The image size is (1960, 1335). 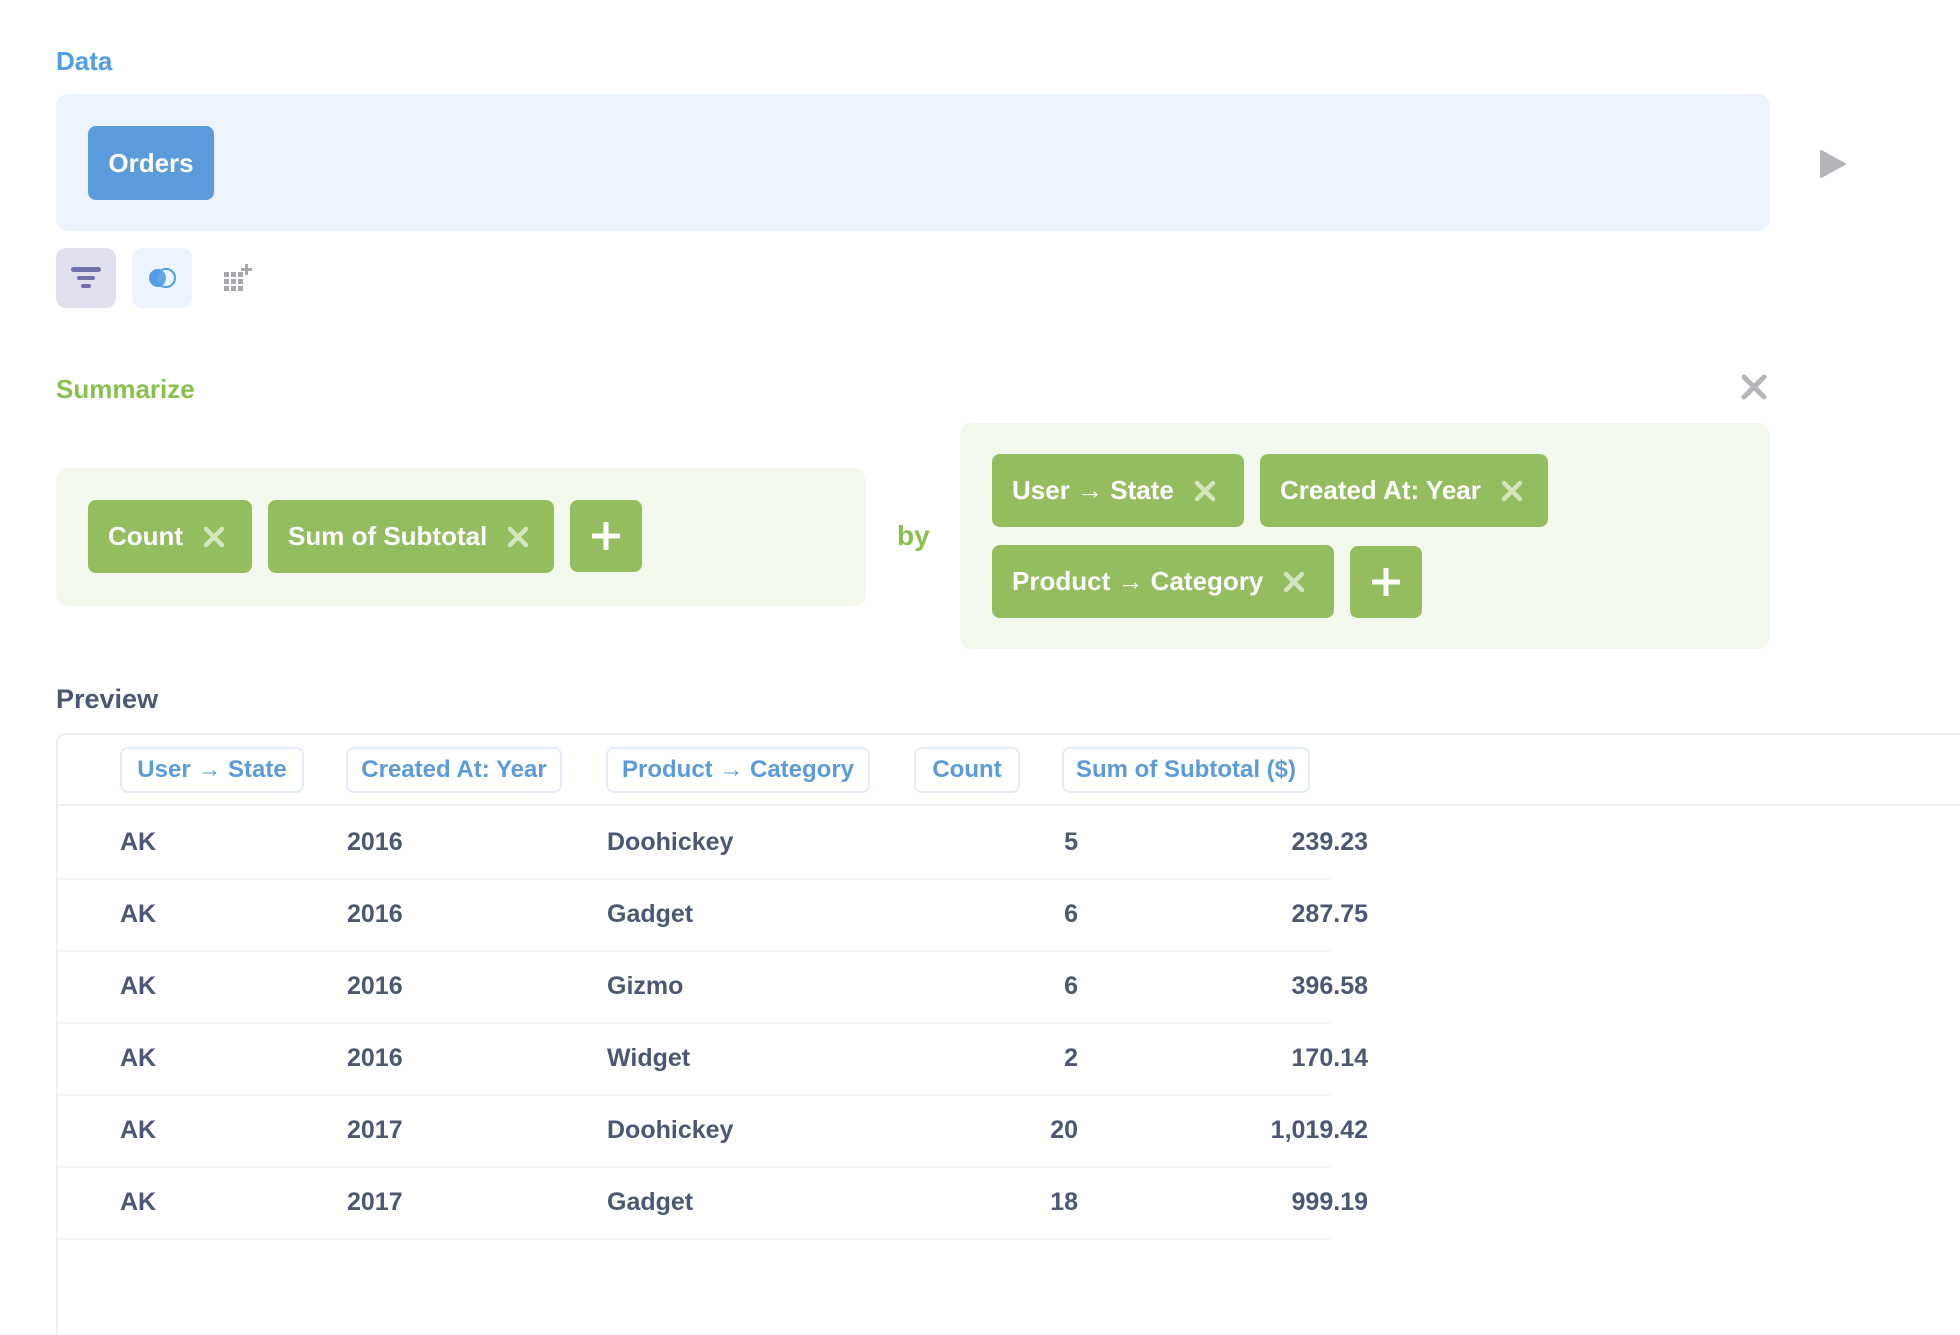 I want to click on column-header: Created At: Year, so click(x=454, y=770).